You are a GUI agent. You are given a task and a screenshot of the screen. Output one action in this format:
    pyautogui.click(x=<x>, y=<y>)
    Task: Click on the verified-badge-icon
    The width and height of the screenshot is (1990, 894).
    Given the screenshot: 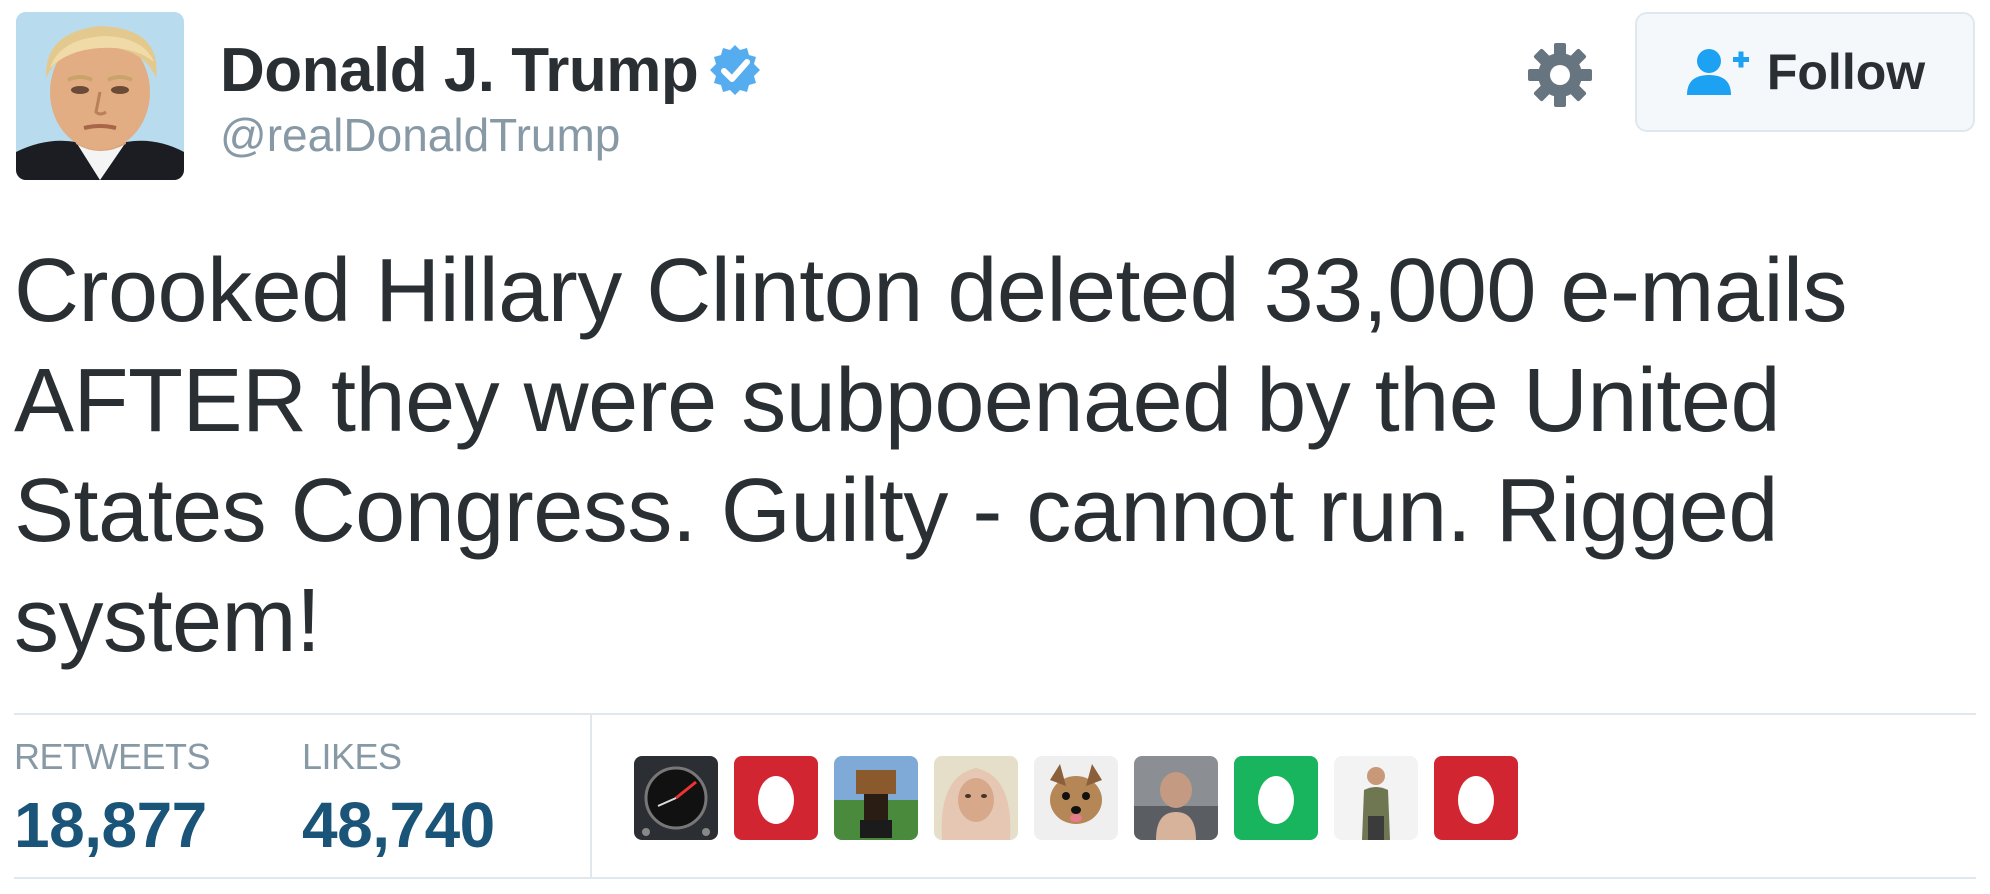 What is the action you would take?
    pyautogui.click(x=735, y=70)
    